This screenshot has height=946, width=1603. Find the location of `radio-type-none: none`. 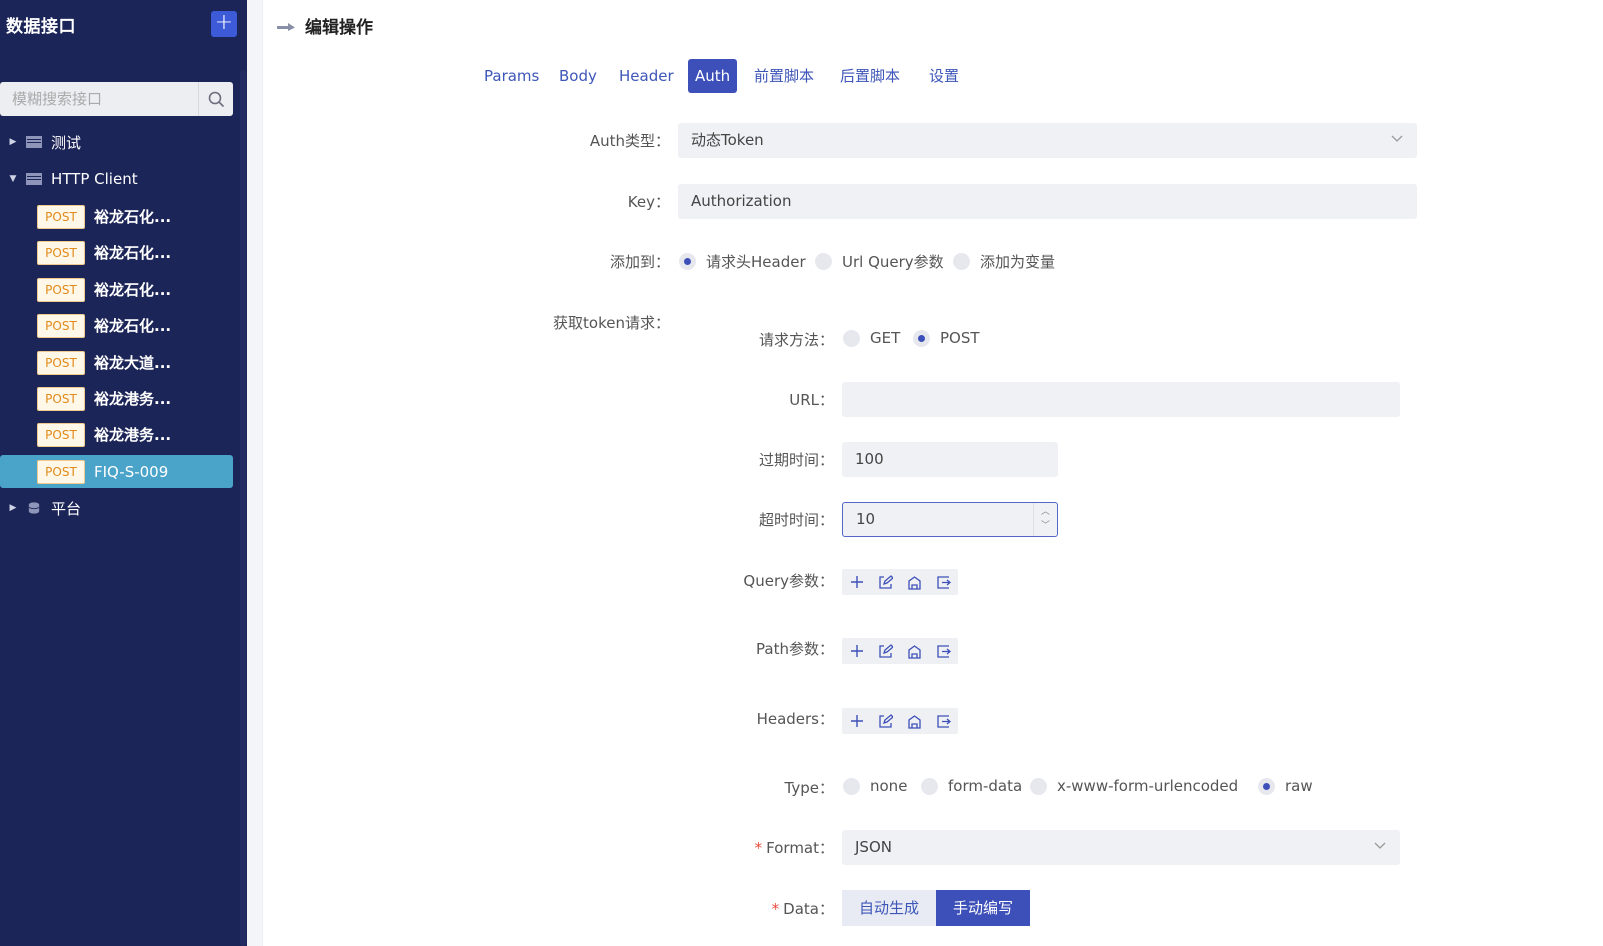

radio-type-none: none is located at coordinates (875, 786).